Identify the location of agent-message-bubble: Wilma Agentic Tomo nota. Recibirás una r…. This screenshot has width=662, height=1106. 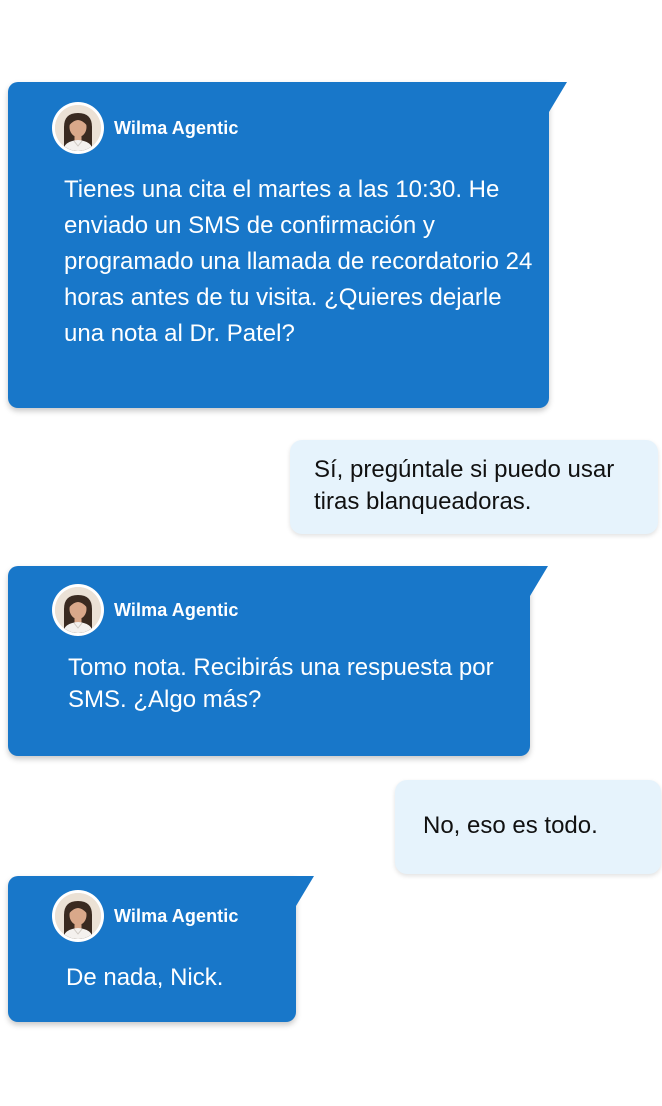
(278, 661).